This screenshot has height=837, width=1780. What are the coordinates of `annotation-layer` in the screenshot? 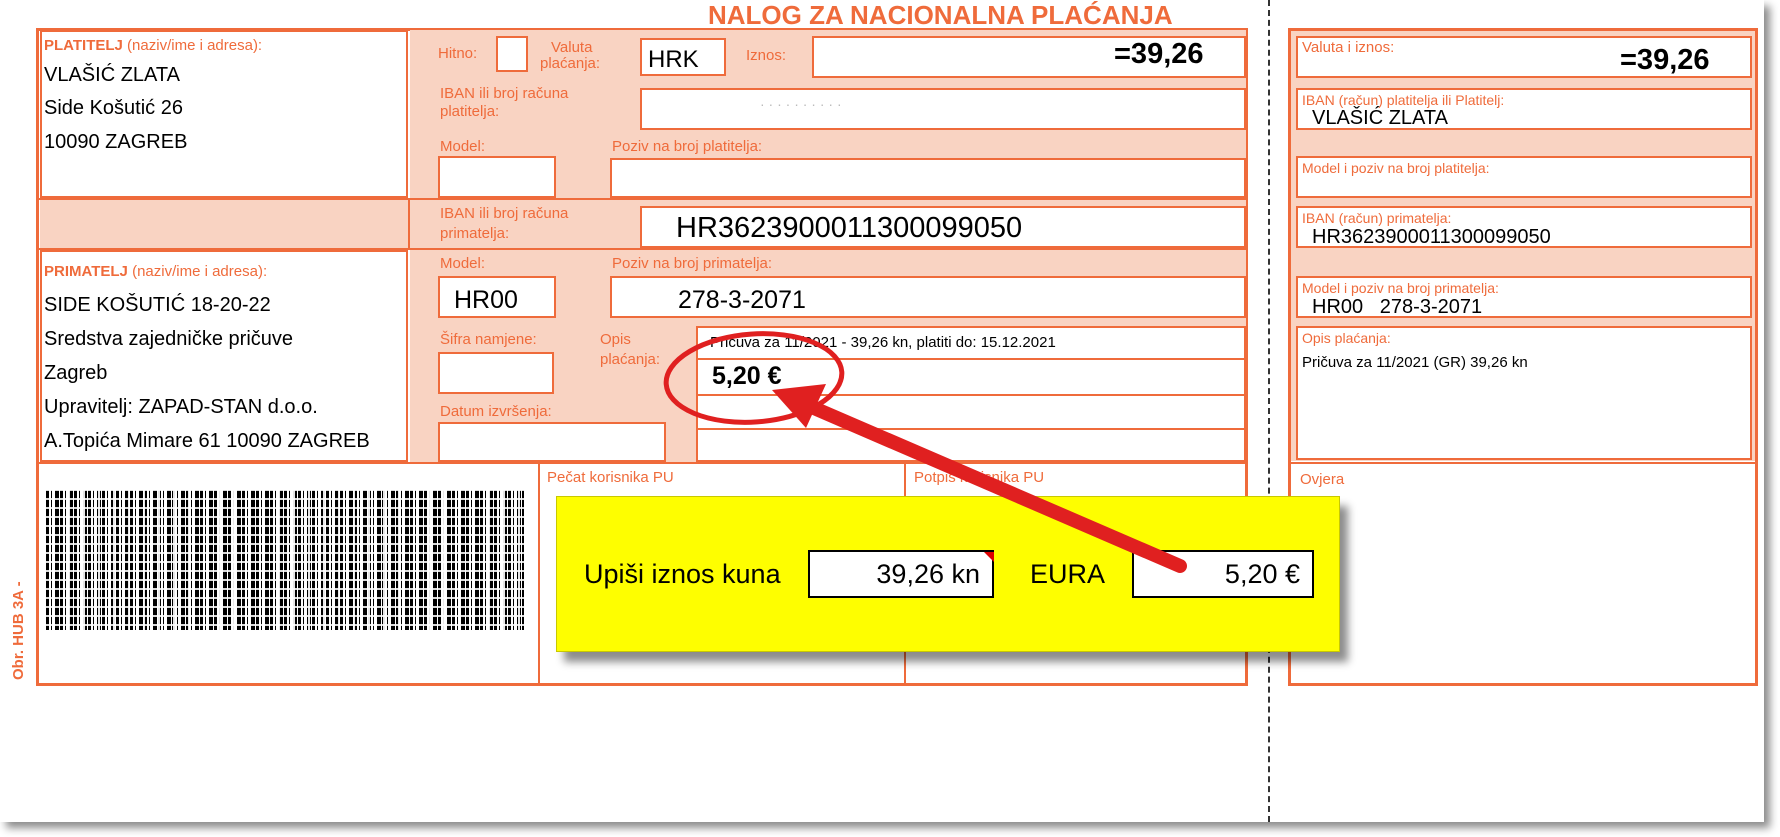 It's located at (925, 452).